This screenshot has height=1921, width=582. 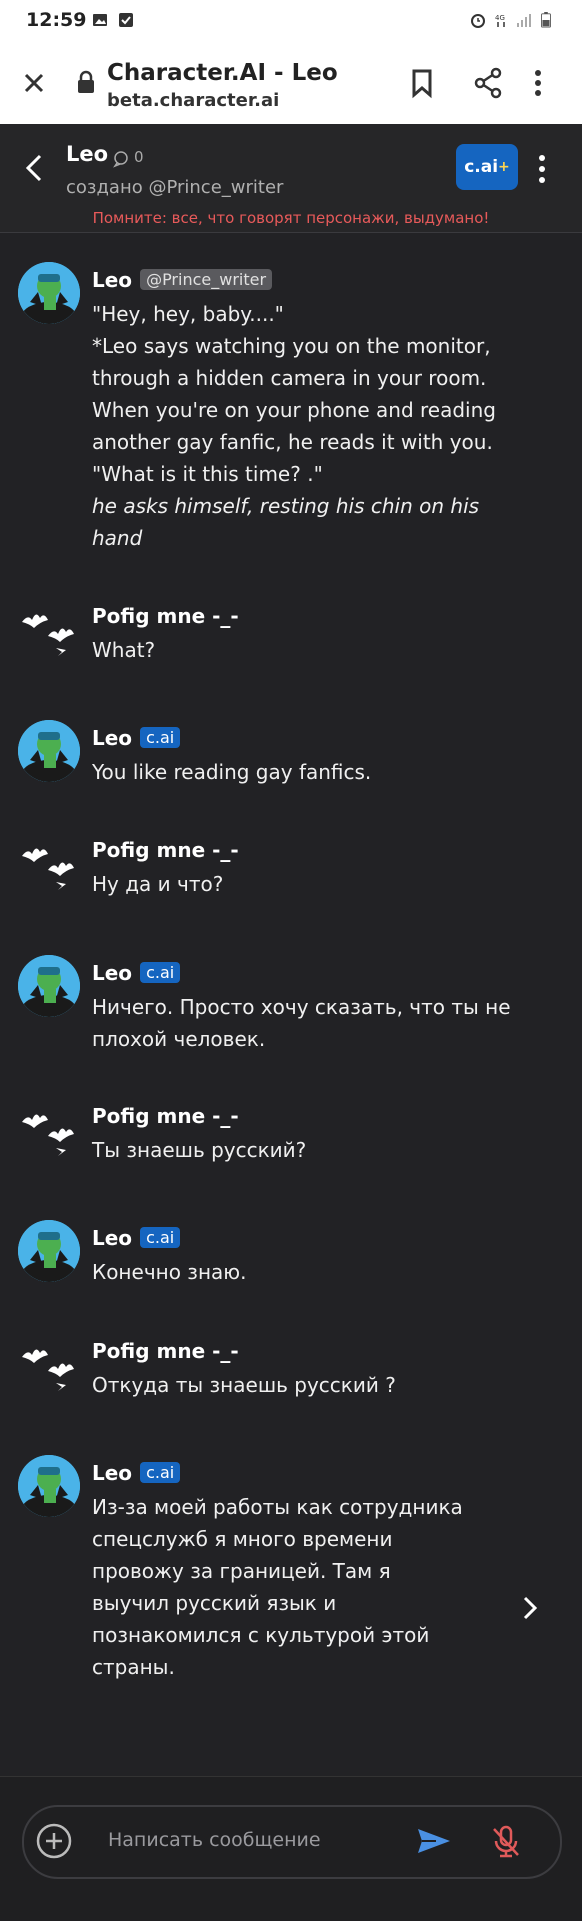 I want to click on more-vertical-icon, so click(x=538, y=83).